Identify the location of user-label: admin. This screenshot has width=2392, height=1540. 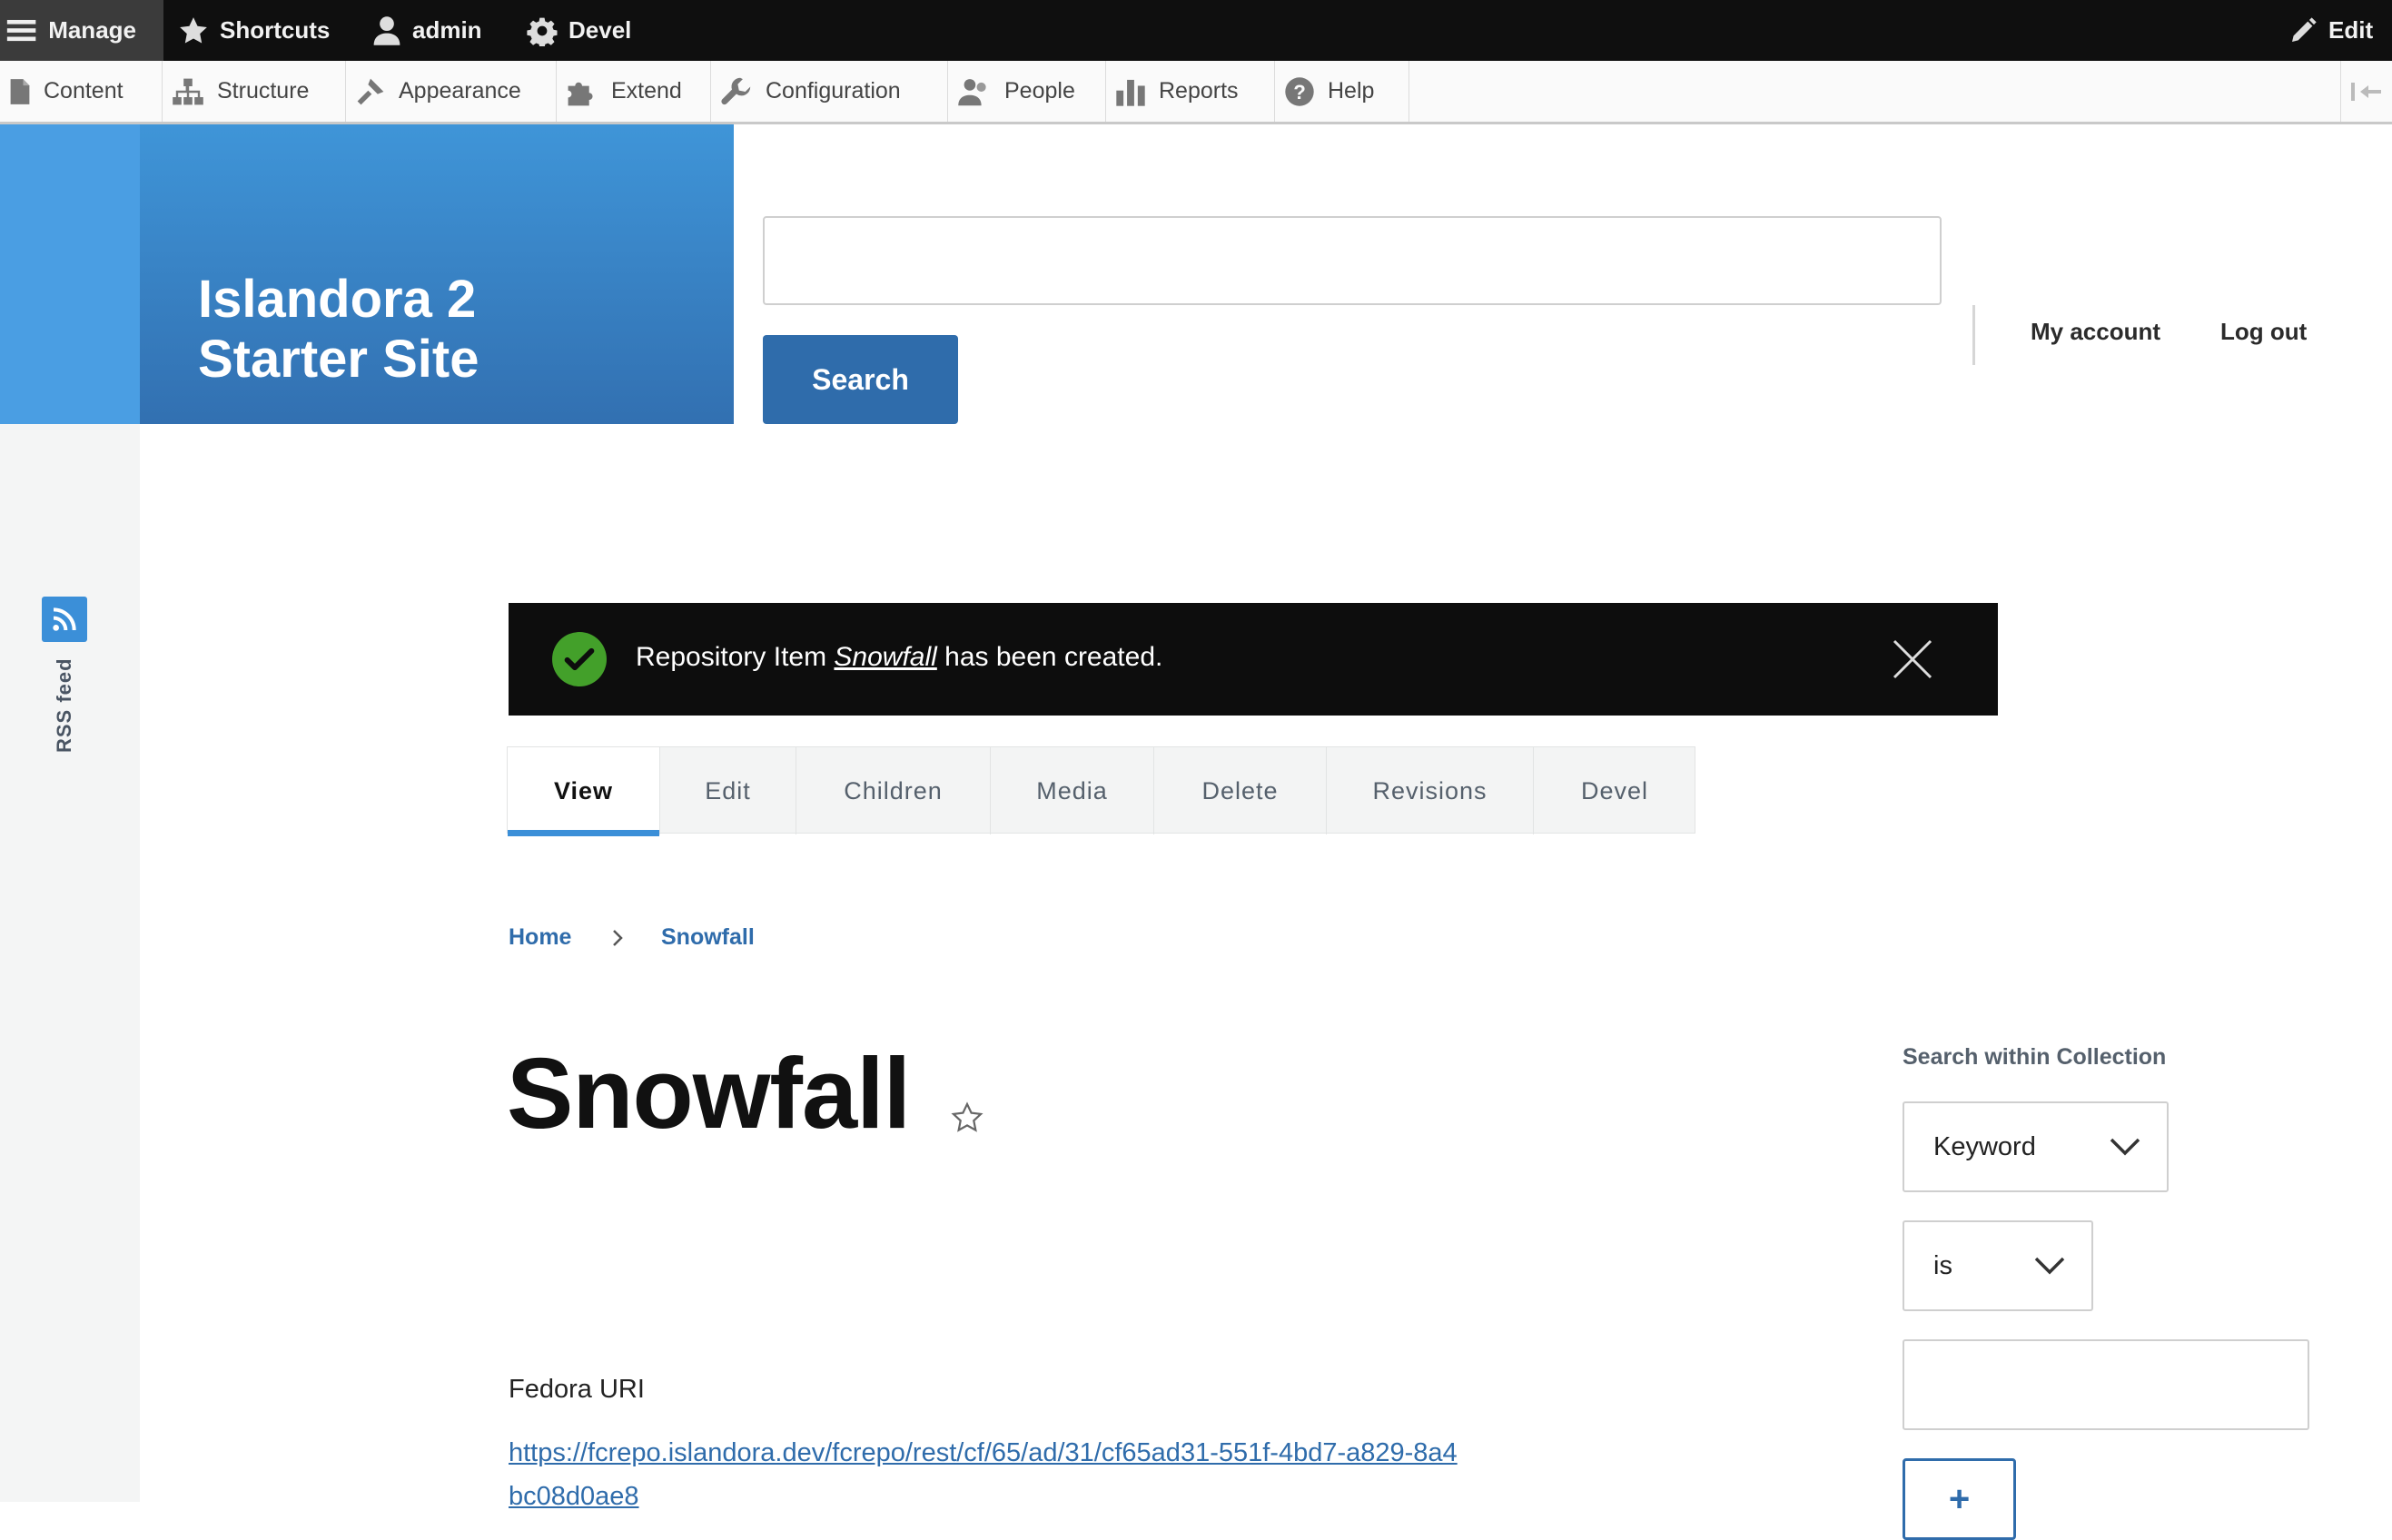
(447, 30).